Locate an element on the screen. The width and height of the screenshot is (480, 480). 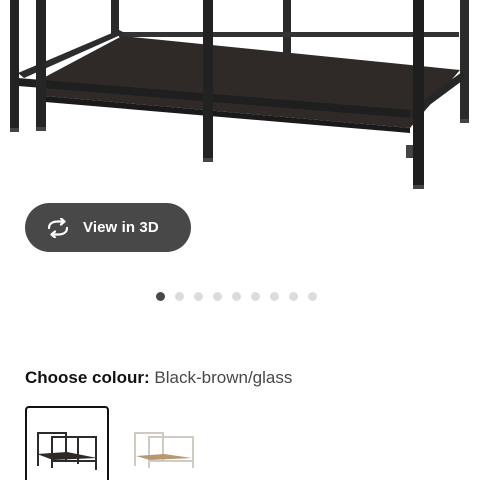
colour-swatch-black-brown-glass is located at coordinates (67, 443).